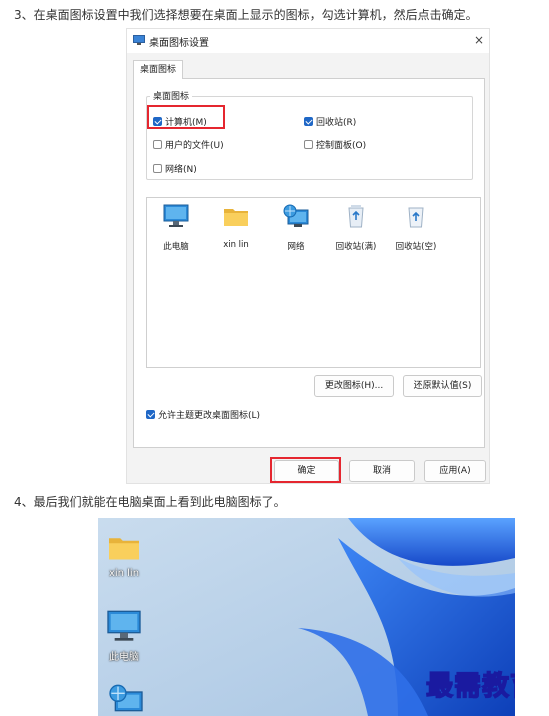  I want to click on checkbox-control-panel: 控制面板(O), so click(335, 144).